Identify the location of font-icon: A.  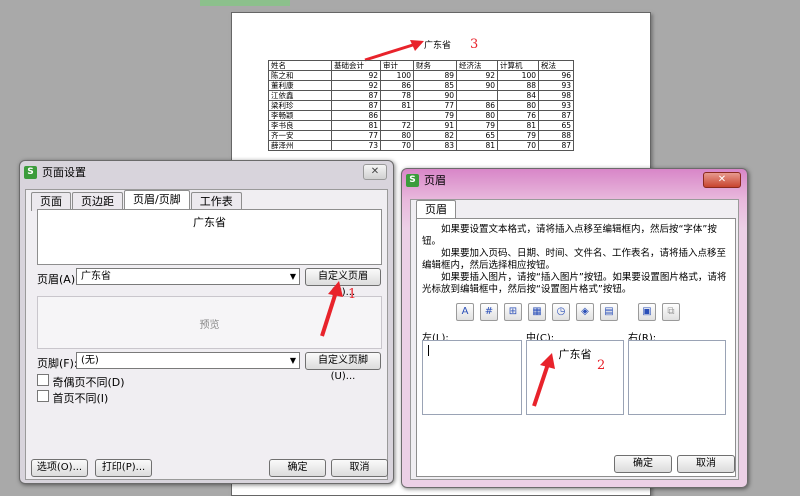
(465, 312).